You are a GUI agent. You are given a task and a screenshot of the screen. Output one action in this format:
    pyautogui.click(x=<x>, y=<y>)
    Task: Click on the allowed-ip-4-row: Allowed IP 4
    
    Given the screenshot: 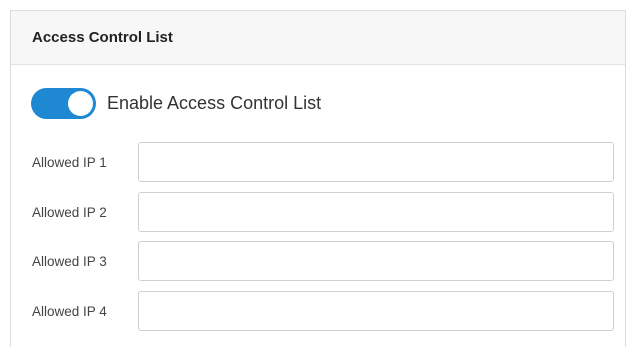 What is the action you would take?
    pyautogui.click(x=323, y=311)
    